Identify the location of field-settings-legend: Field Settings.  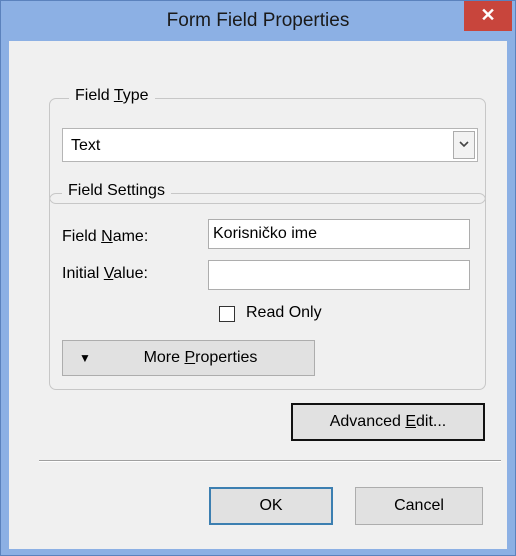
(116, 191).